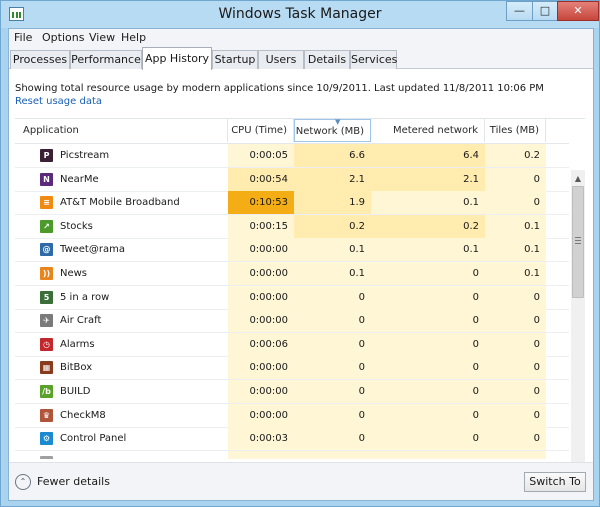 This screenshot has height=507, width=600. I want to click on menu-view: View, so click(102, 37).